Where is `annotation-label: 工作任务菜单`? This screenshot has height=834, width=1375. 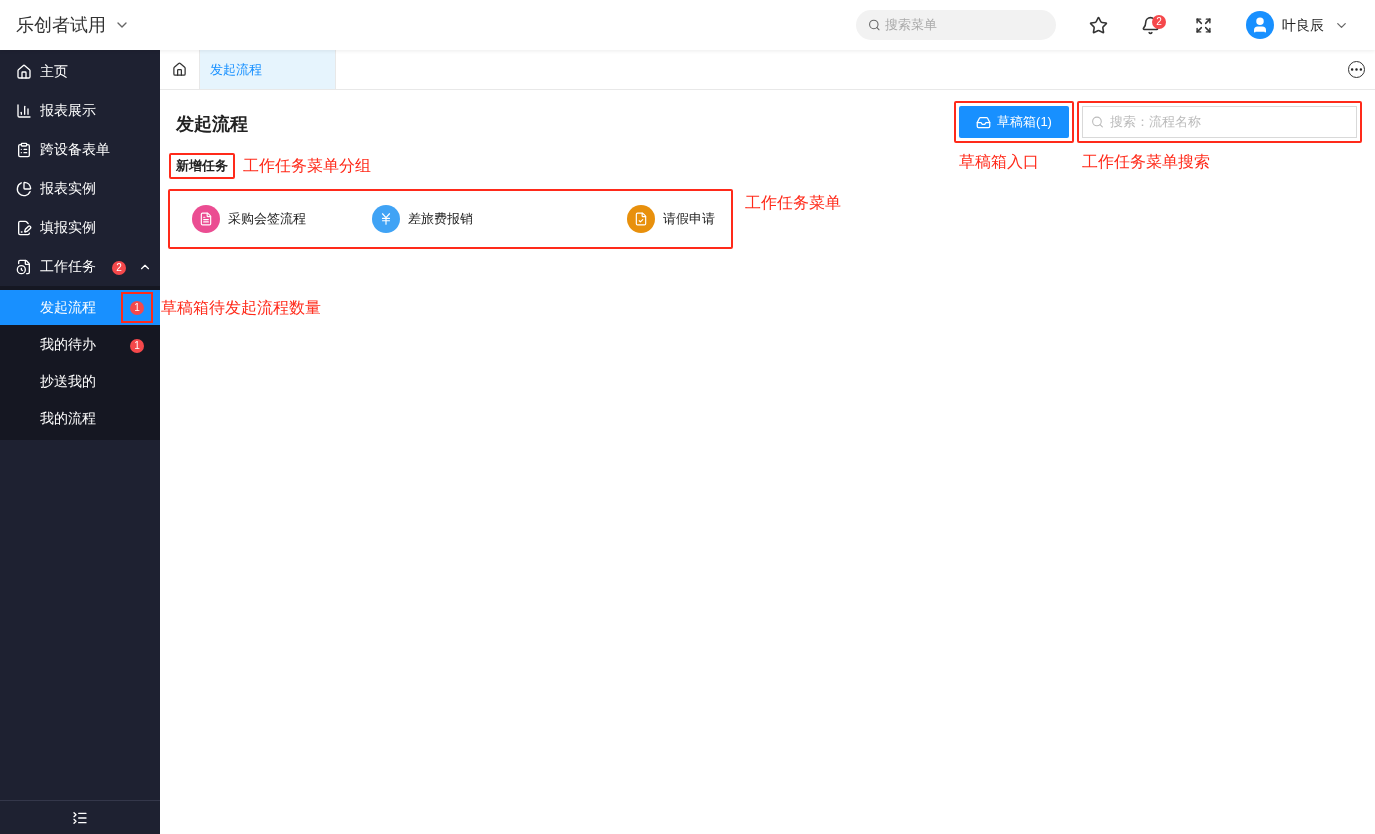 annotation-label: 工作任务菜单 is located at coordinates (793, 203).